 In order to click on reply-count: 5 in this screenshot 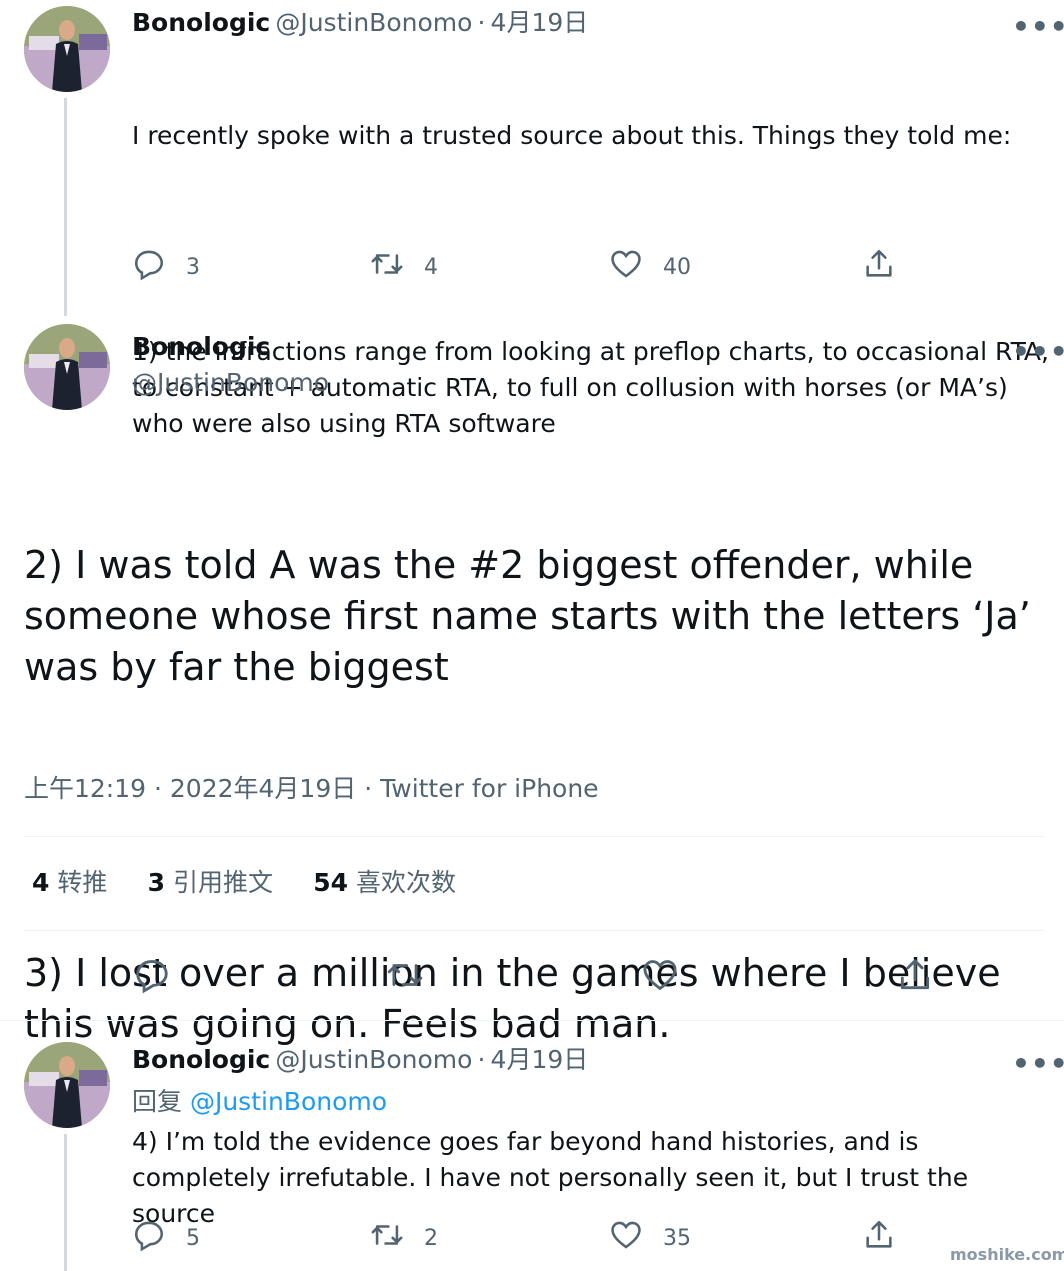, I will do `click(193, 1238)`.